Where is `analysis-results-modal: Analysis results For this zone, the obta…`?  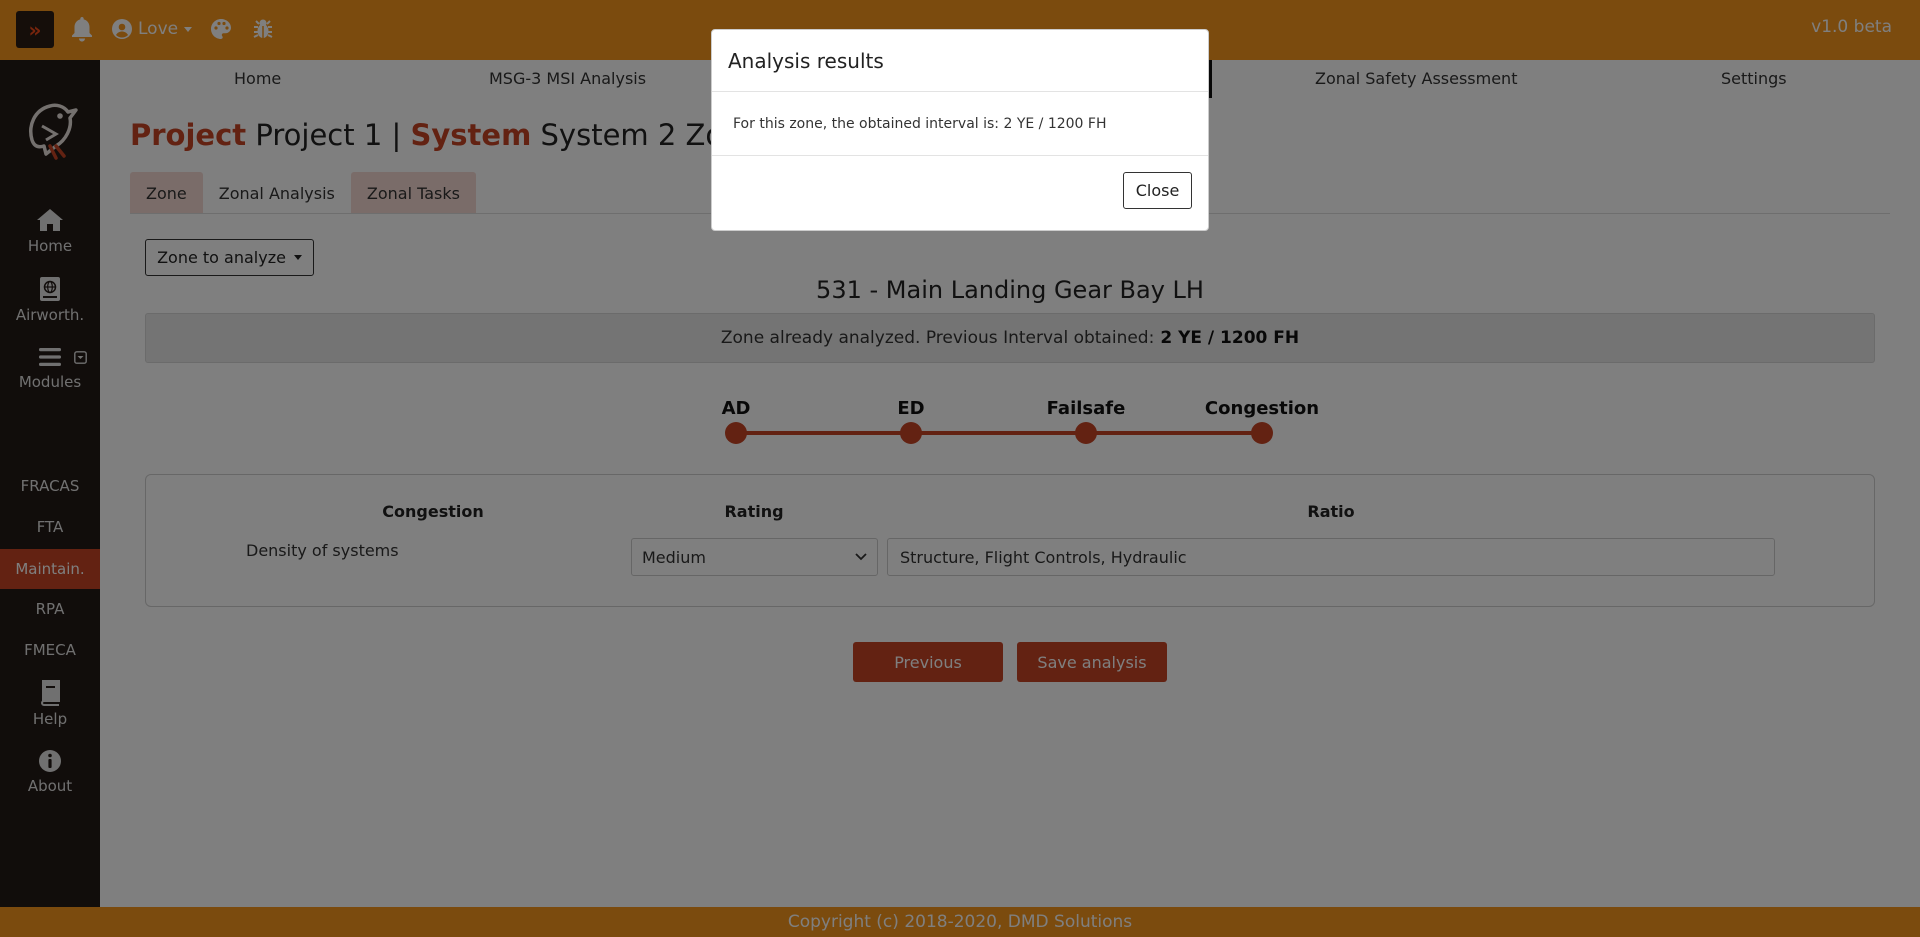
analysis-results-modal: Analysis results For this zone, the obta… is located at coordinates (960, 130).